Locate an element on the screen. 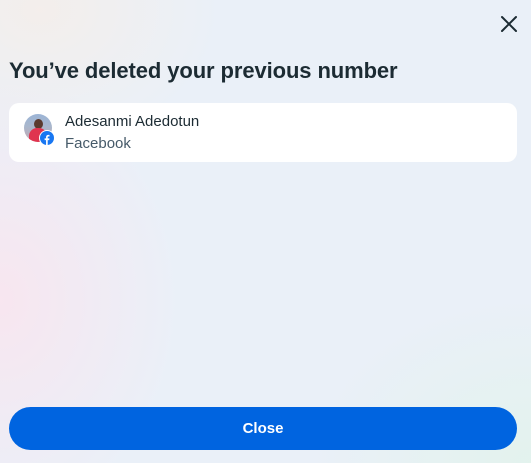 Image resolution: width=531 pixels, height=463 pixels. account-platform: Facebook is located at coordinates (98, 143).